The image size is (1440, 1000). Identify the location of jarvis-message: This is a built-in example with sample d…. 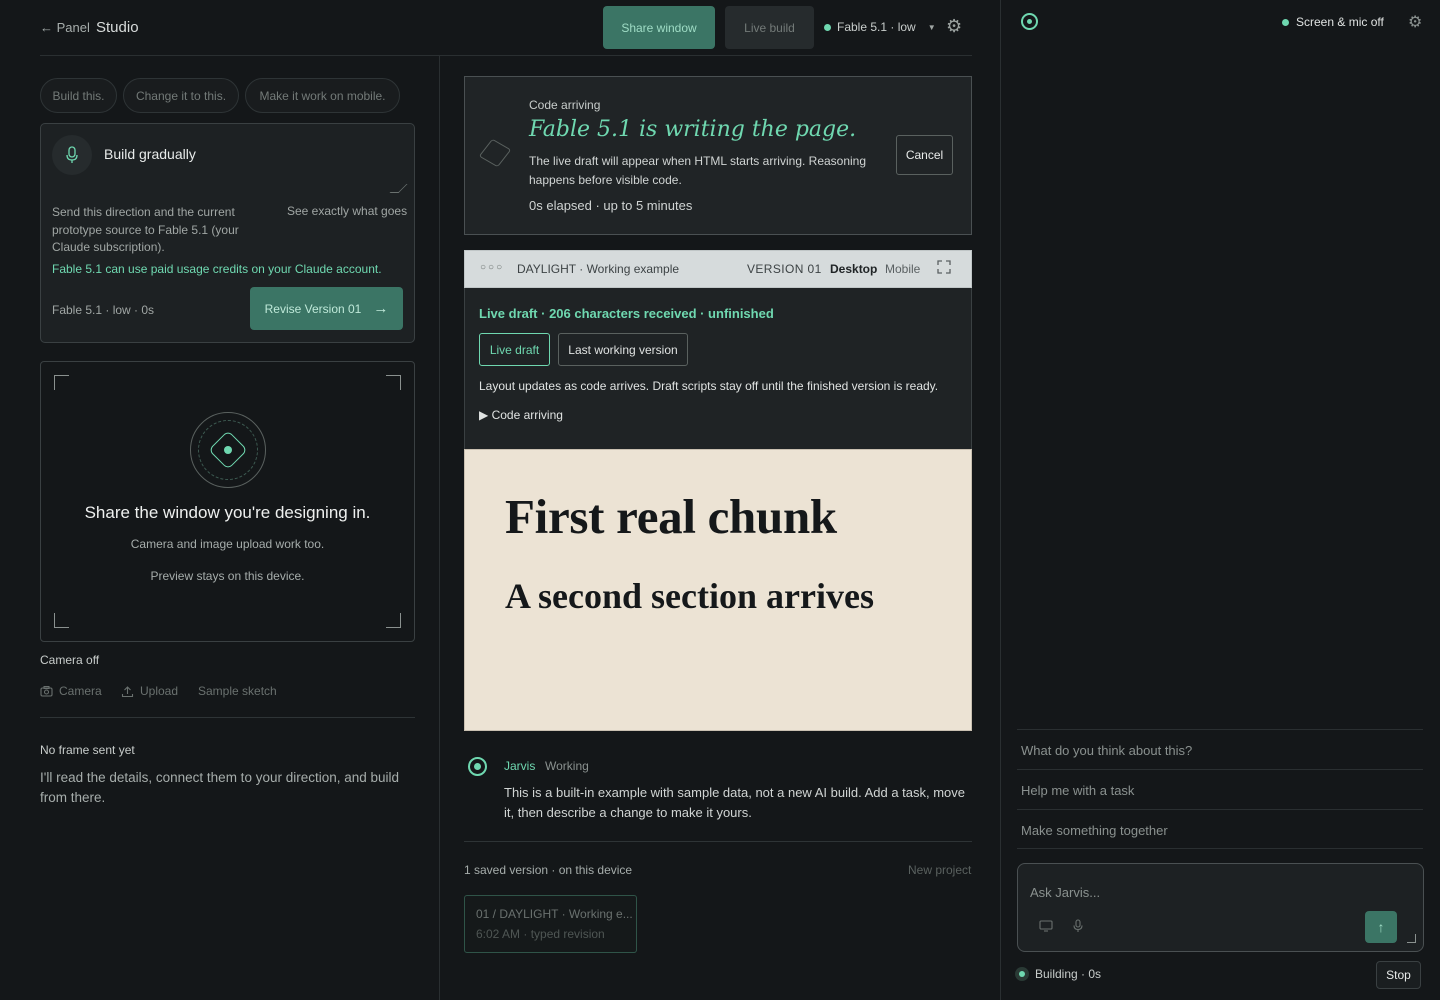
(735, 802).